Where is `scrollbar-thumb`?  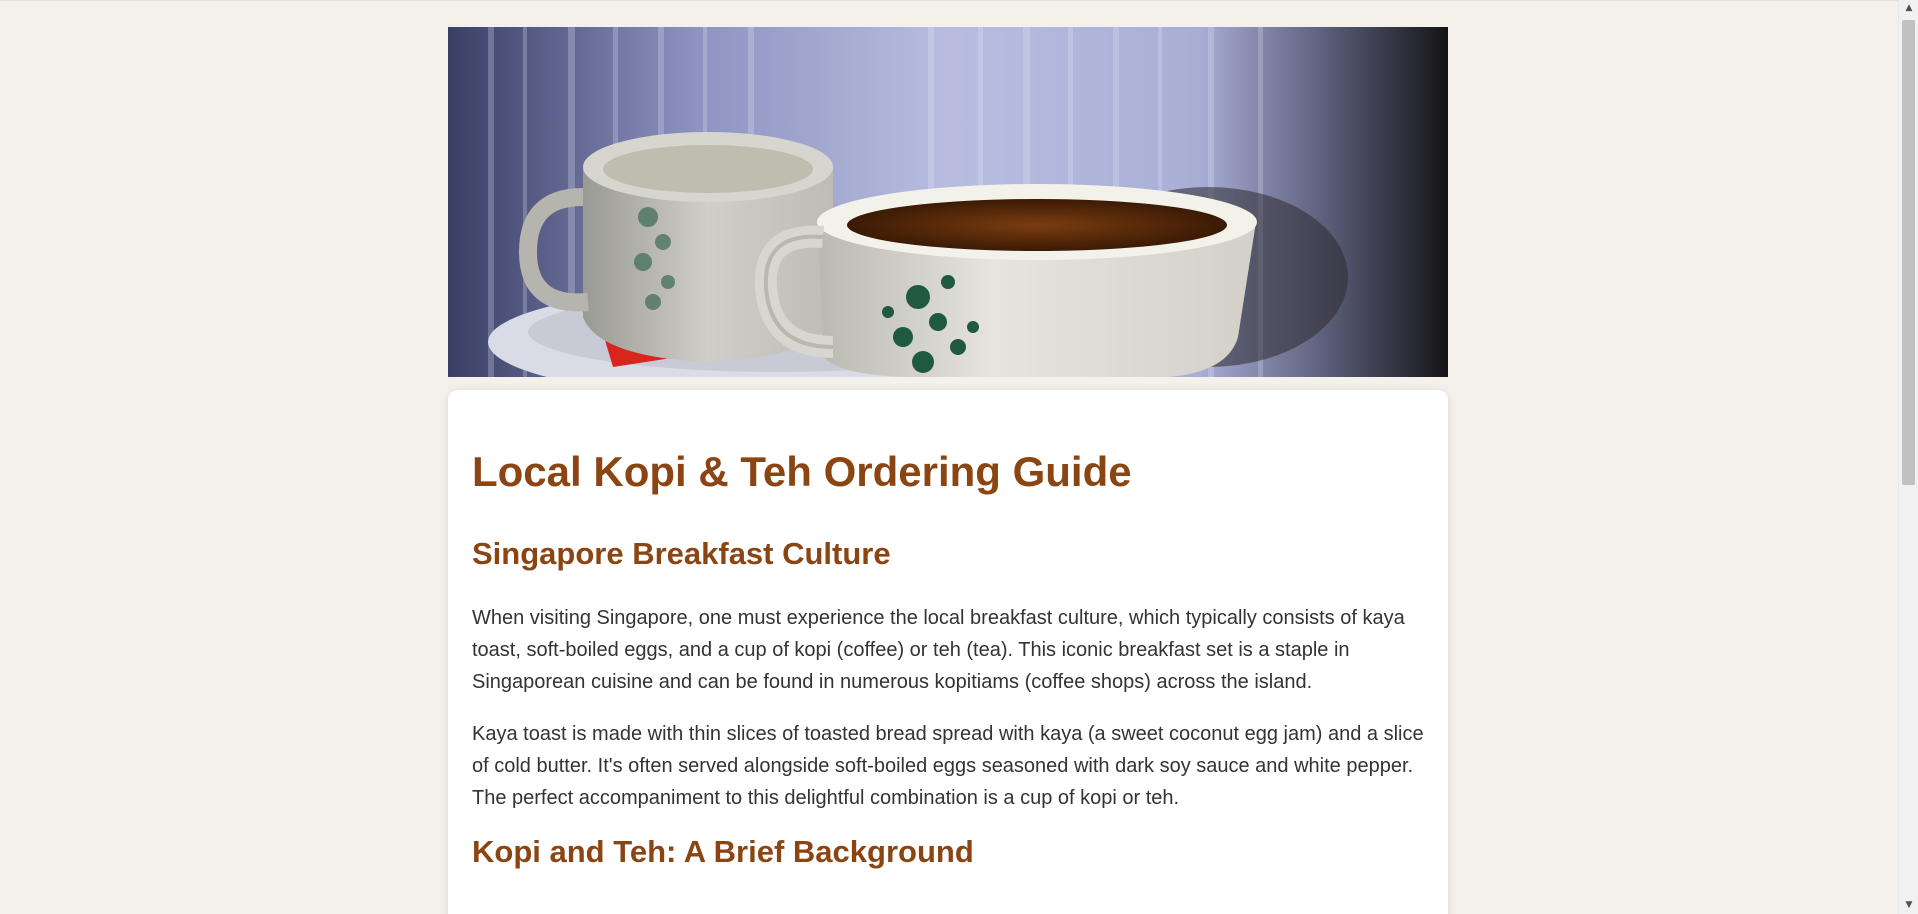 scrollbar-thumb is located at coordinates (1908, 252).